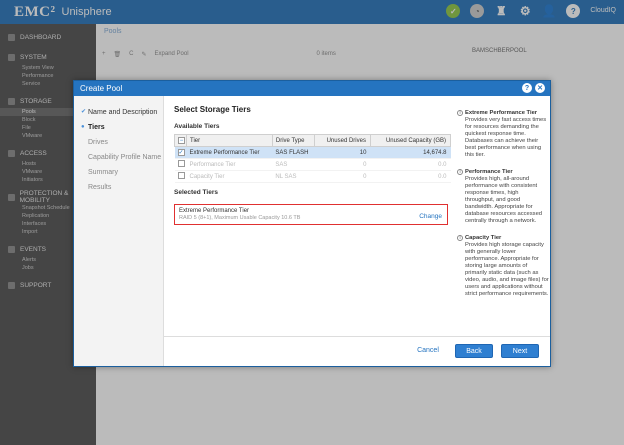 The image size is (624, 445). Describe the element at coordinates (229, 140) in the screenshot. I see `col-tier: Tier` at that location.